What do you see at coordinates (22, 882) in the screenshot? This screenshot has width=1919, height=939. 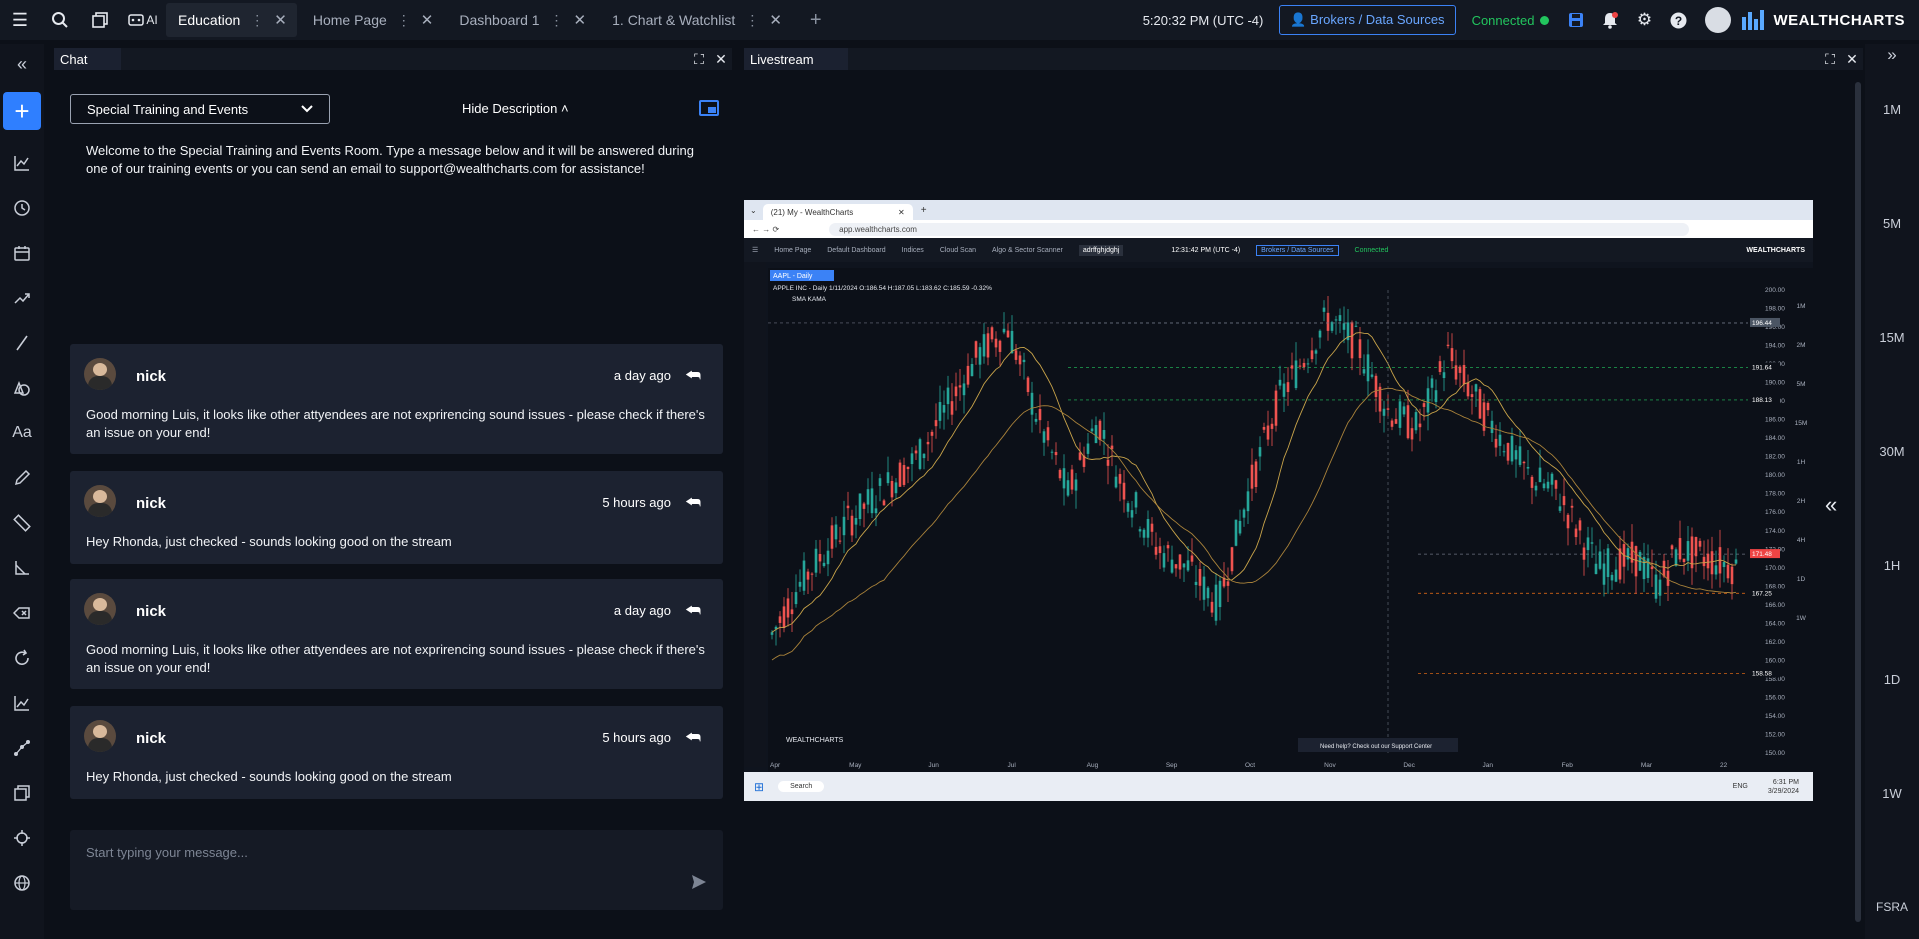 I see `globe-icon` at bounding box center [22, 882].